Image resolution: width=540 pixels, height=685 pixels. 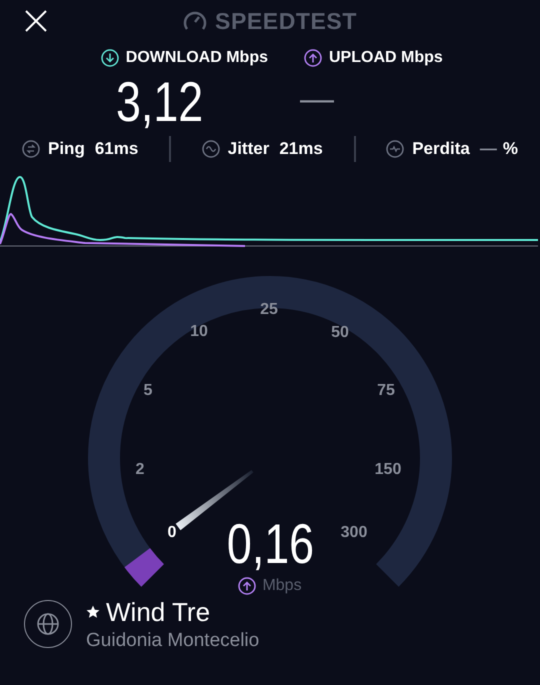 What do you see at coordinates (66, 149) in the screenshot?
I see `metric-label: Ping` at bounding box center [66, 149].